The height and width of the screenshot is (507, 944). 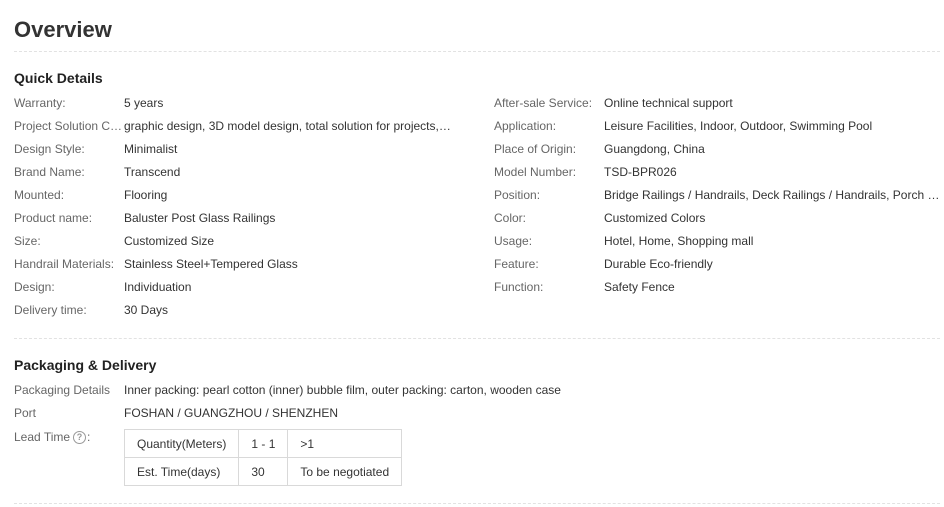 What do you see at coordinates (146, 310) in the screenshot?
I see `detail-value: 30 Days` at bounding box center [146, 310].